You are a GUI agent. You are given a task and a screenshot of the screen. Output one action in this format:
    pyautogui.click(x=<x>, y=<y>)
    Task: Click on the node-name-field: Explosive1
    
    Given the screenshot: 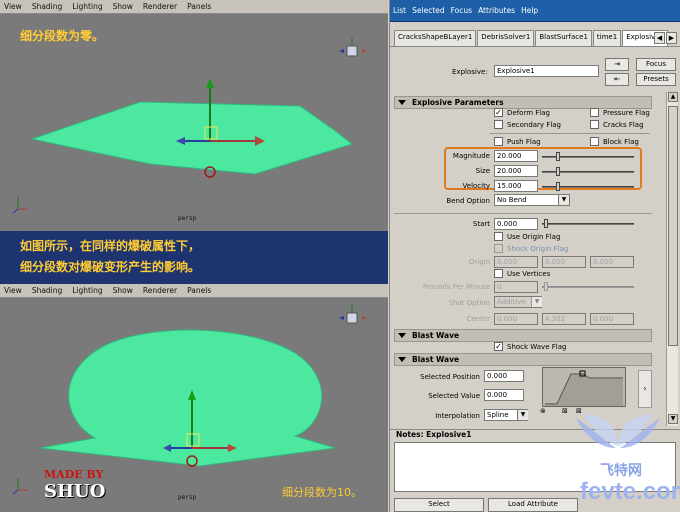 What is the action you would take?
    pyautogui.click(x=546, y=71)
    